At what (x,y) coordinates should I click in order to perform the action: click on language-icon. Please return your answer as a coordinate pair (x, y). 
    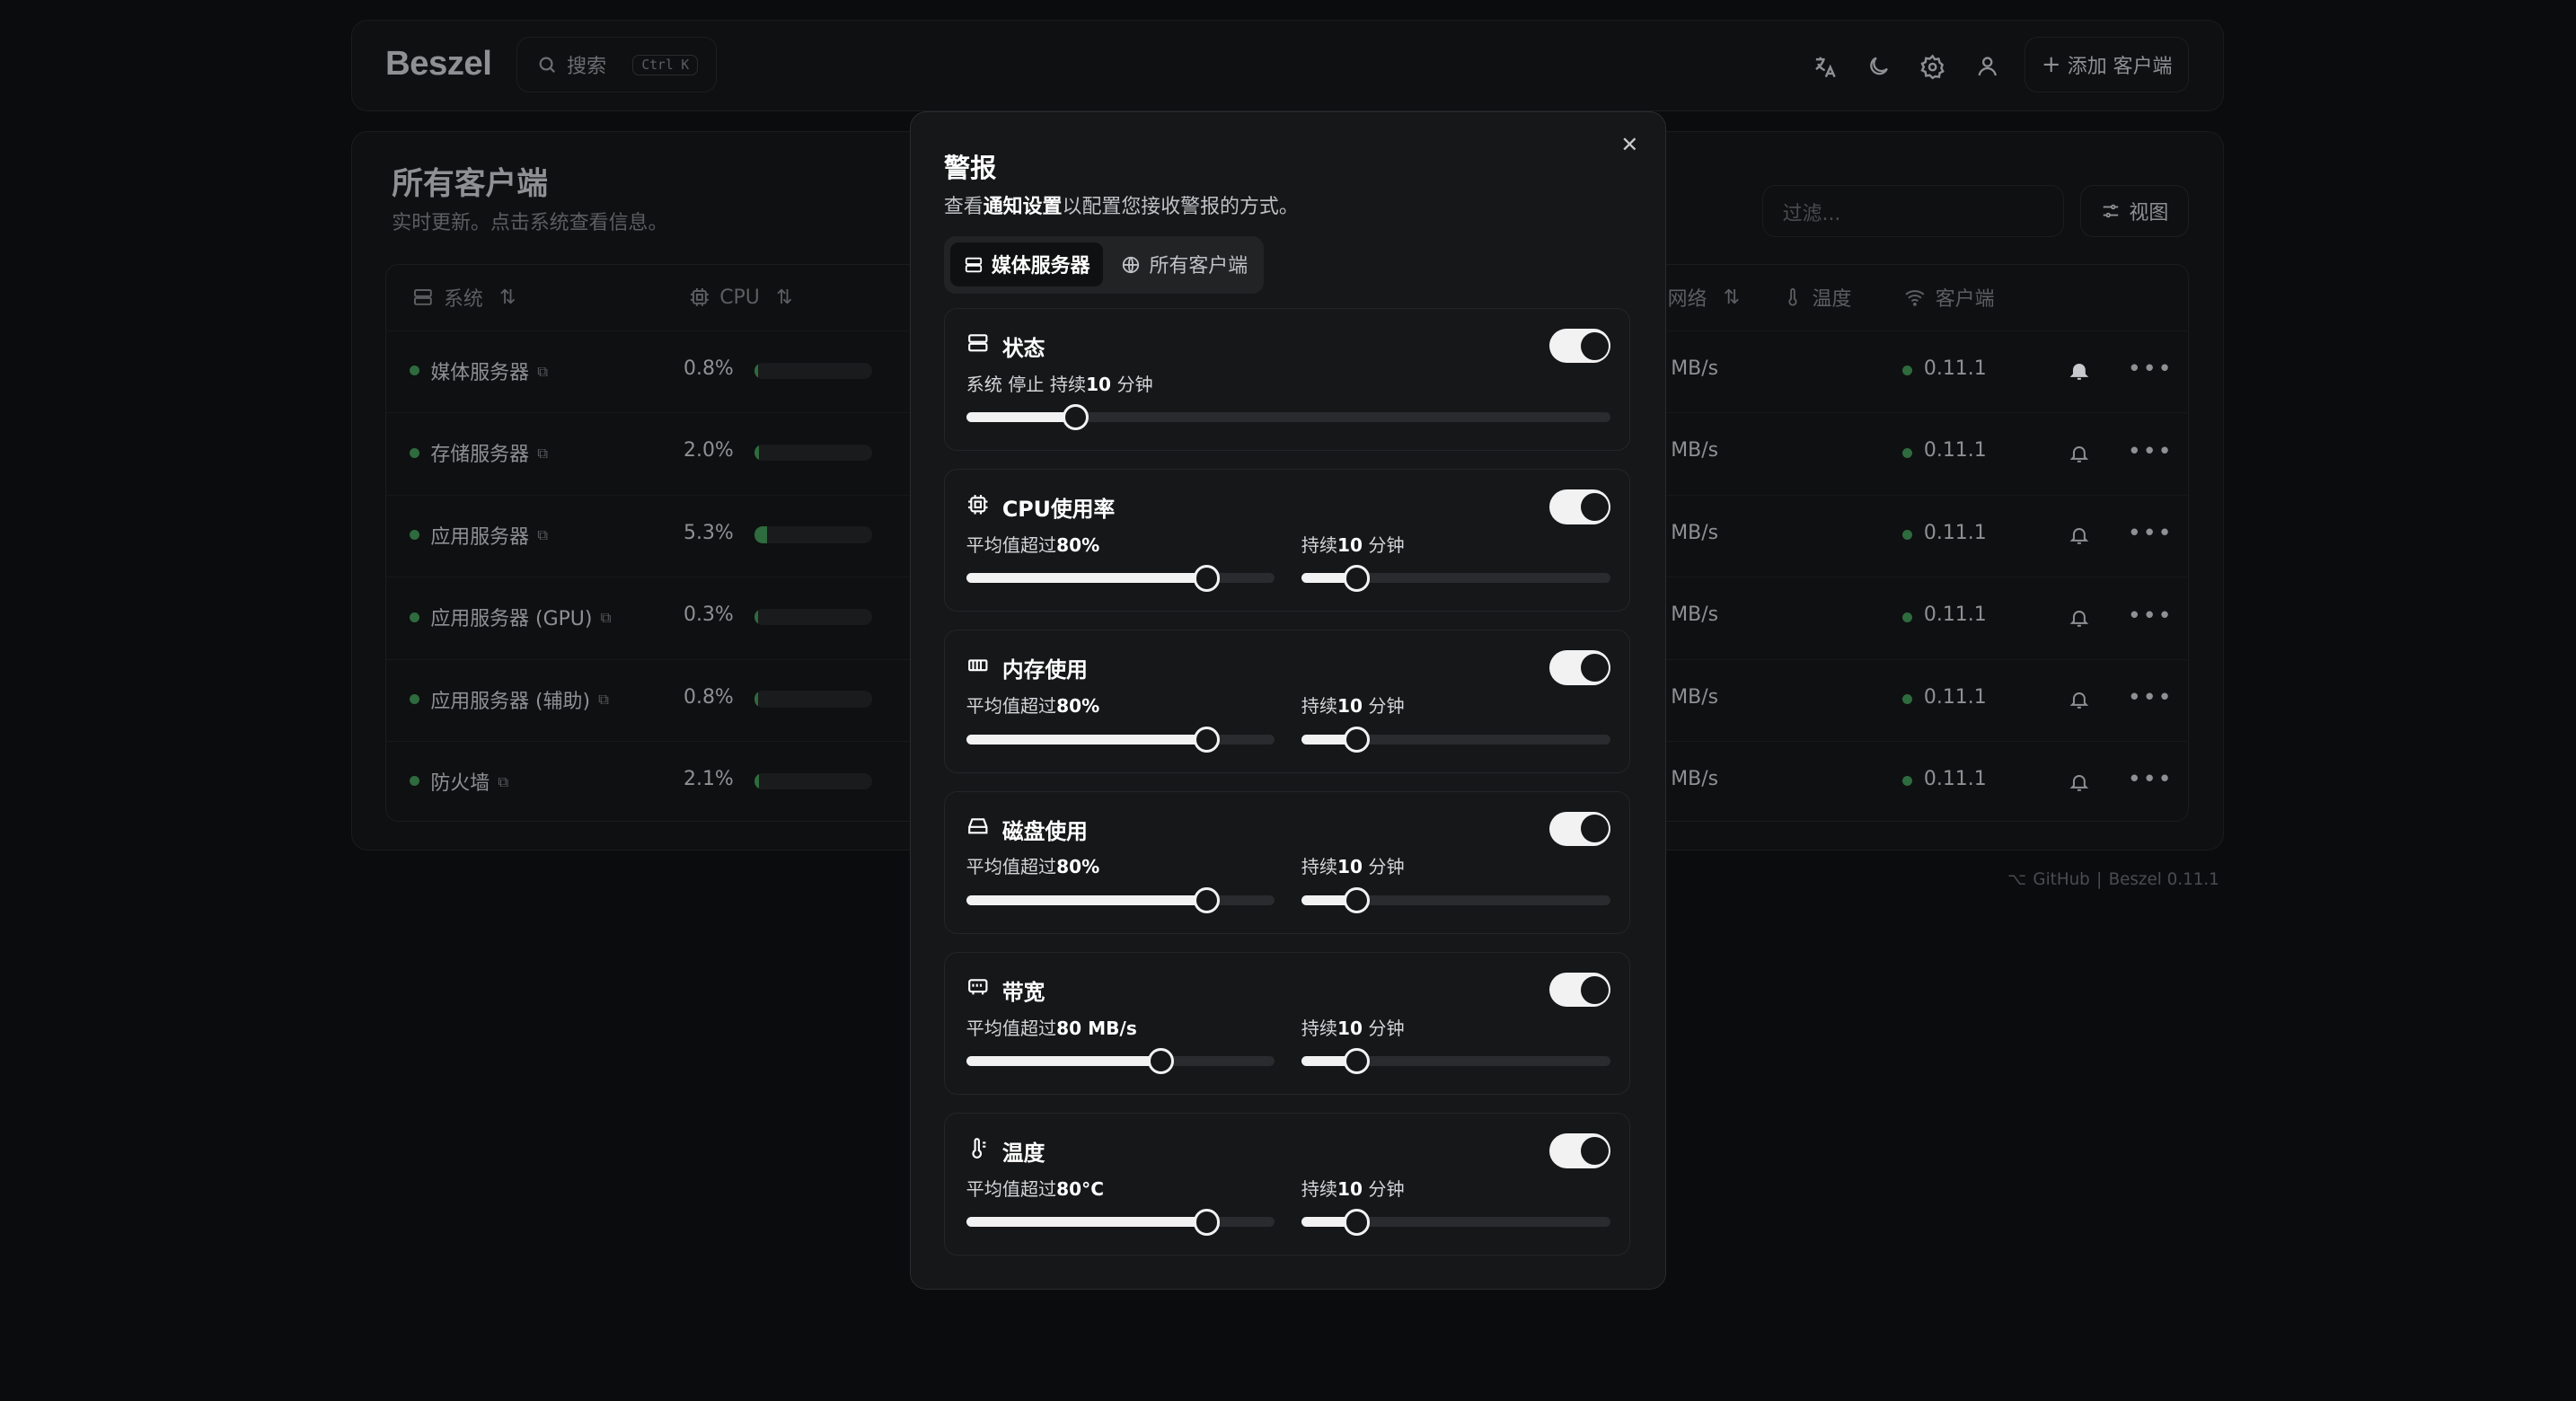
    Looking at the image, I should click on (1824, 67).